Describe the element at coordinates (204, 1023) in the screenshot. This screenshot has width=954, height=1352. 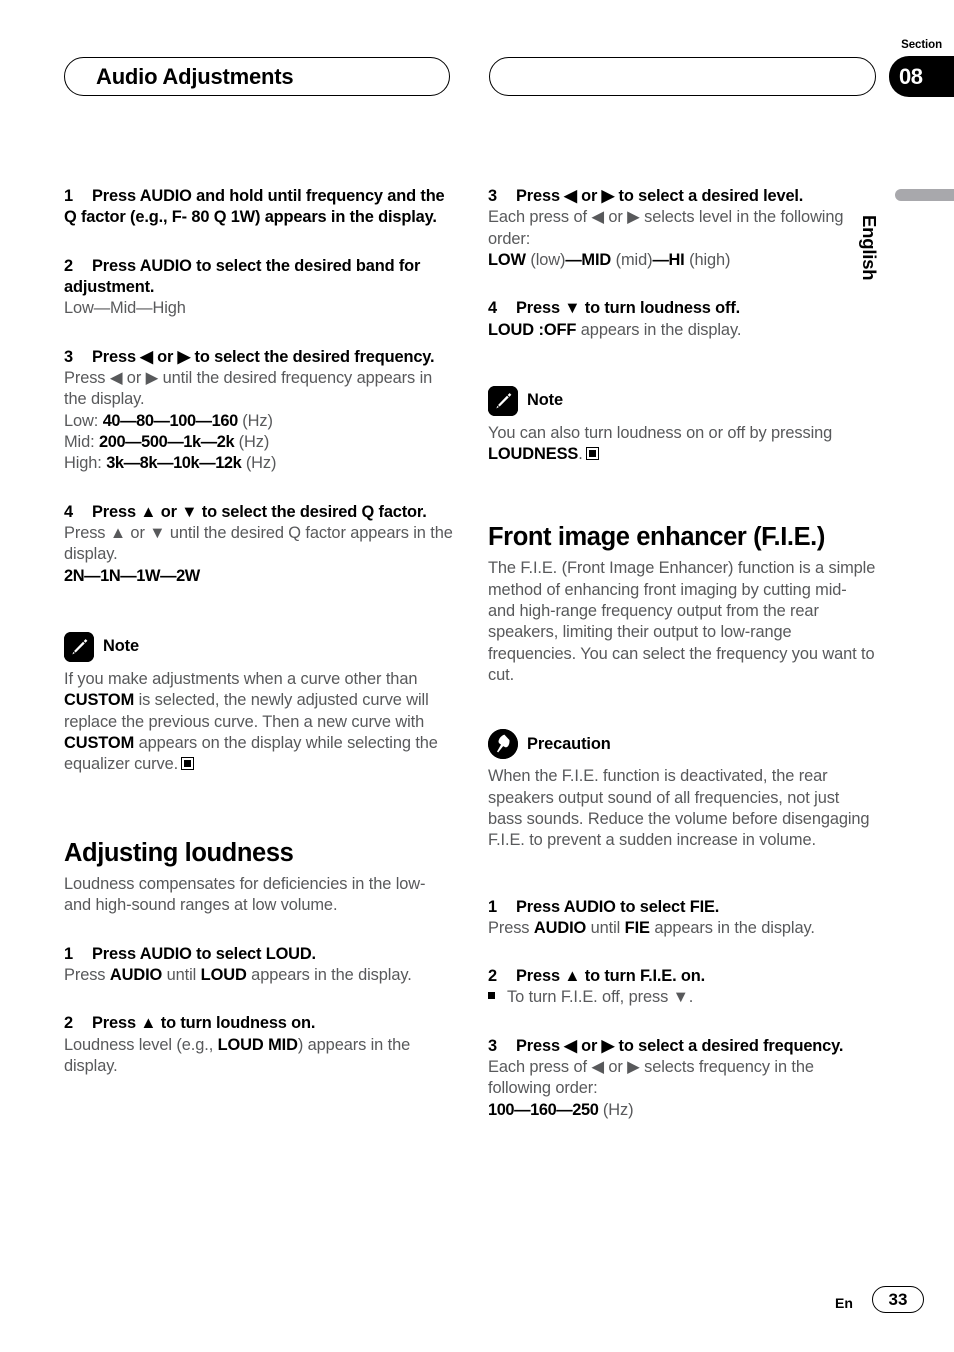
I see `loudness-step-2-head: Press ▲ to turn loudness on.` at that location.